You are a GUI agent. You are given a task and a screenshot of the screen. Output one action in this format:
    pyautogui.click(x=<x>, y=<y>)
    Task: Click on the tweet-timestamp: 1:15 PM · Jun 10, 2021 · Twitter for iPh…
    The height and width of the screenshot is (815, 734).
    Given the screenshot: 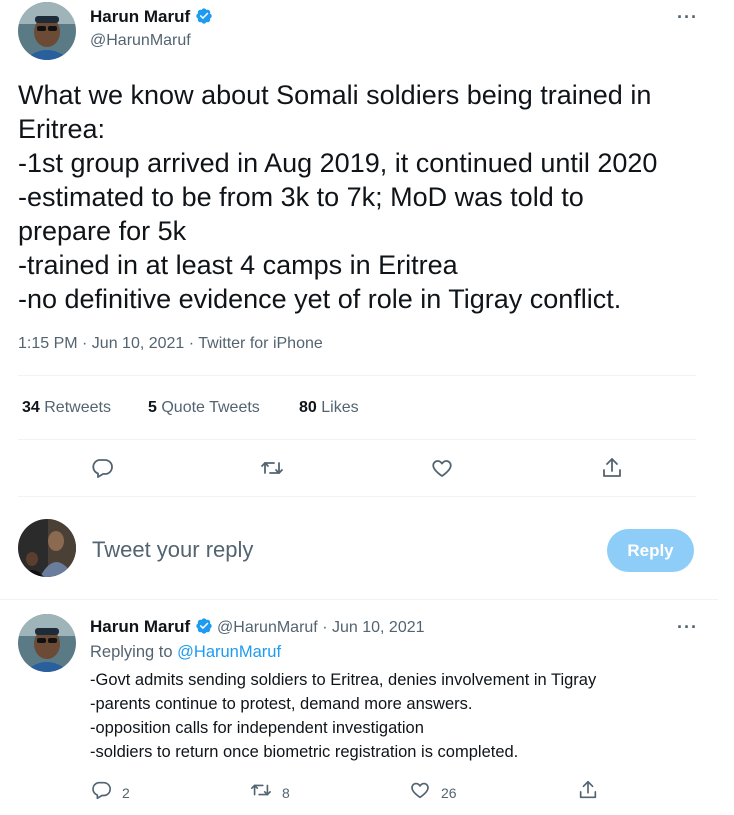 What is the action you would take?
    pyautogui.click(x=170, y=344)
    